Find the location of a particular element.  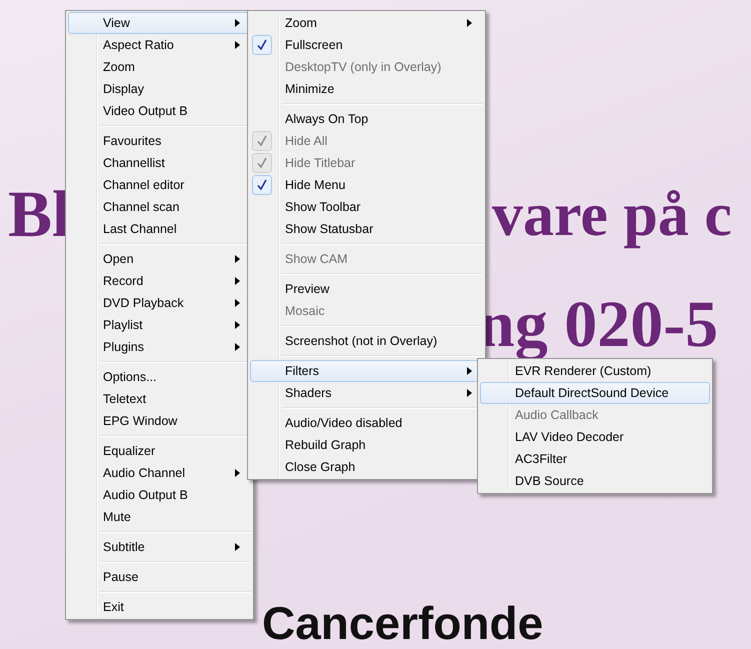

background-text: vare på c is located at coordinates (612, 215).